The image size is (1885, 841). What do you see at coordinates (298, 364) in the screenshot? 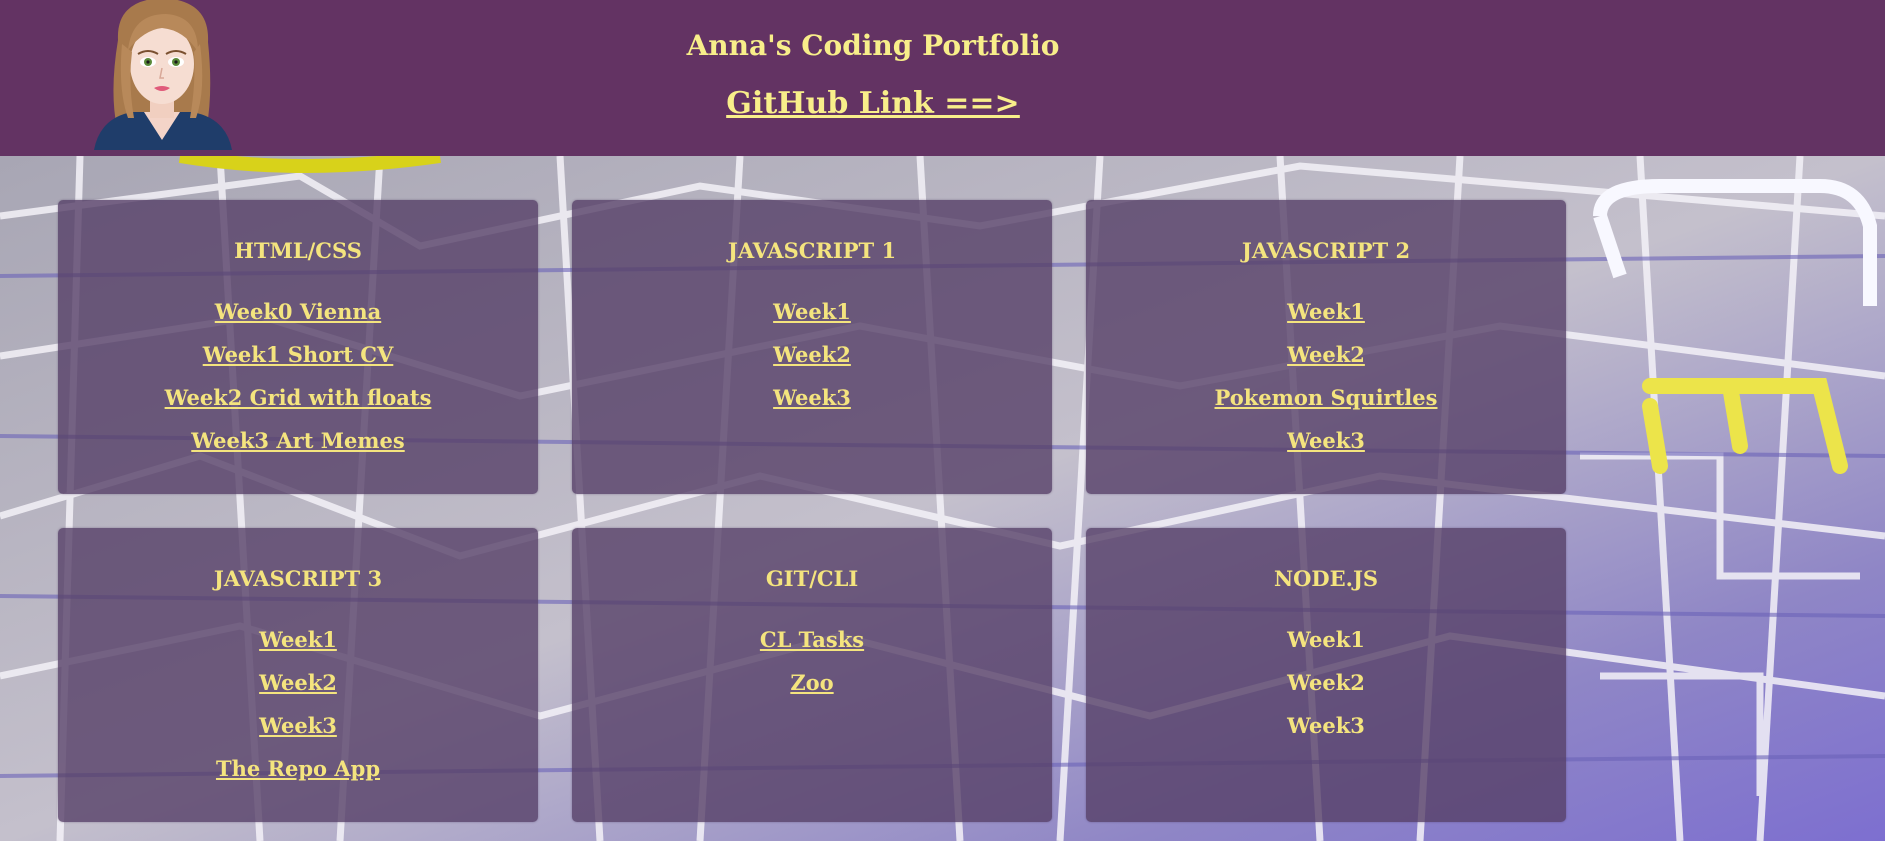
I see `section-link: Week1 Short CV` at bounding box center [298, 364].